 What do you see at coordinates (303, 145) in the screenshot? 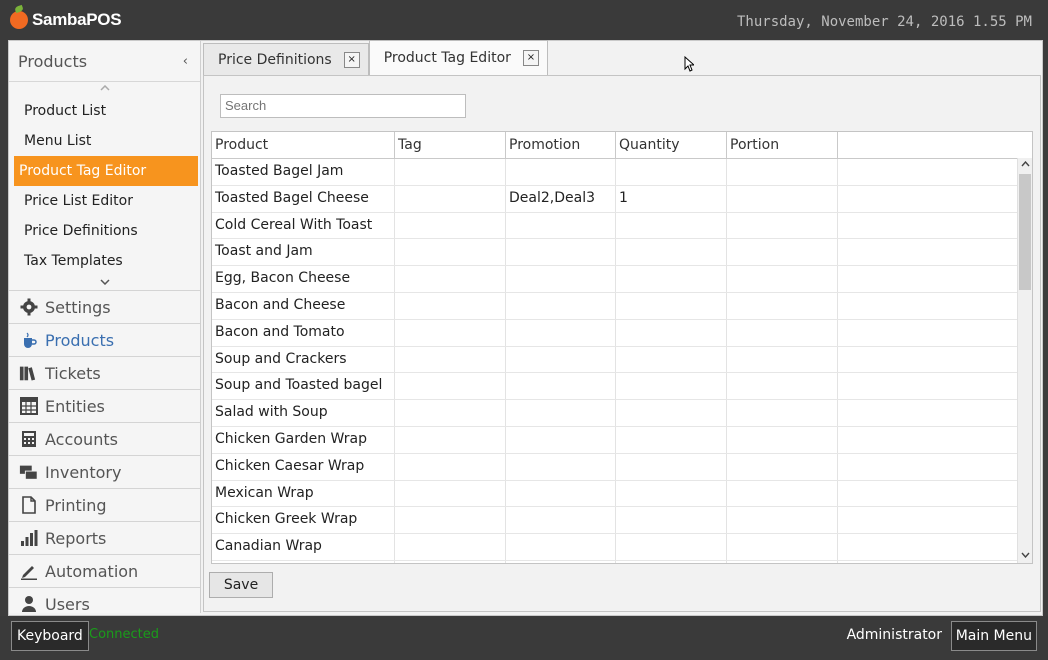
I see `column-header: Product` at bounding box center [303, 145].